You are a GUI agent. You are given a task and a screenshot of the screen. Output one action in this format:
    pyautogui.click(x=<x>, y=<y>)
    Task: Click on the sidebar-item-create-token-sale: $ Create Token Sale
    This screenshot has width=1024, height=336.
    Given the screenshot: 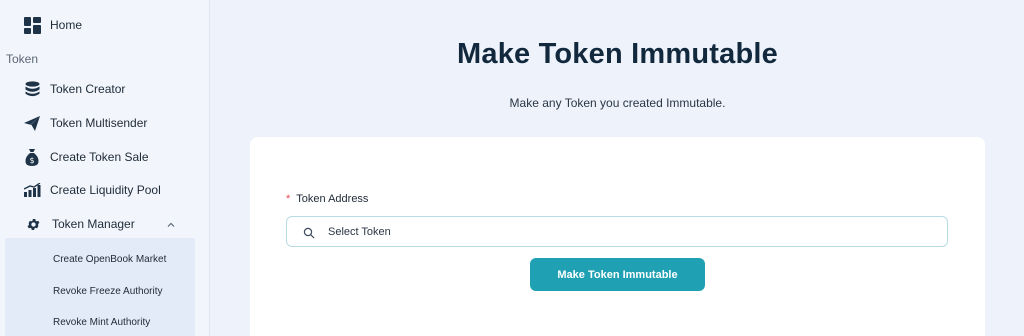 What is the action you would take?
    pyautogui.click(x=105, y=157)
    